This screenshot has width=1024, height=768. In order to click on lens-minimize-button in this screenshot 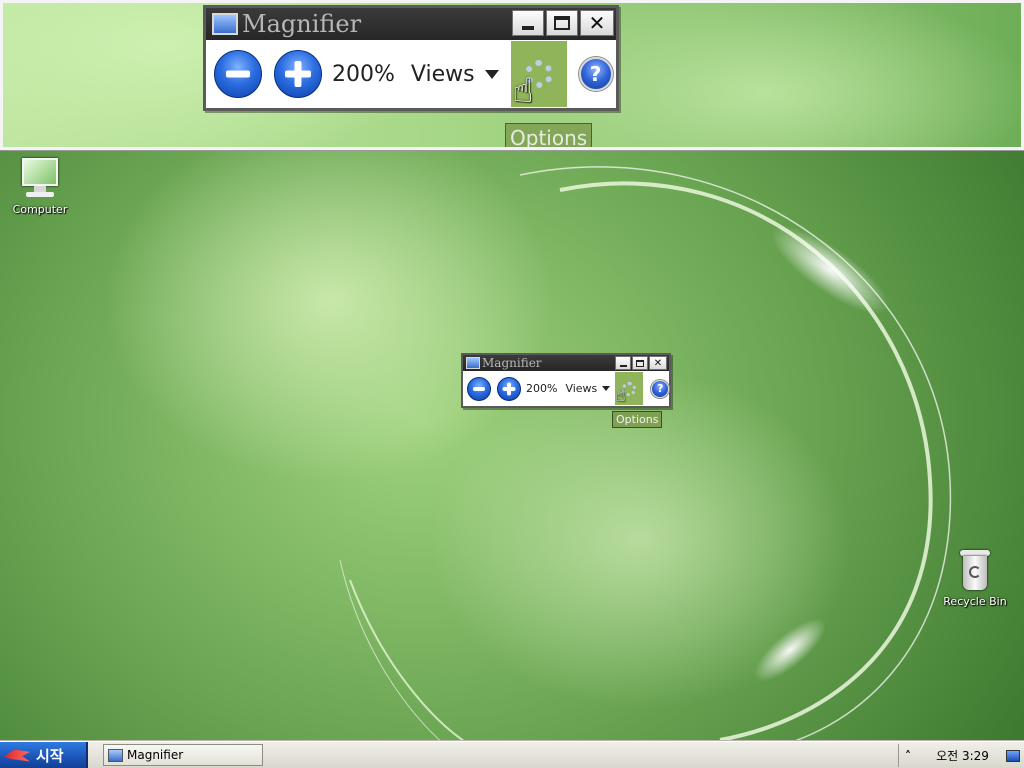, I will do `click(528, 23)`.